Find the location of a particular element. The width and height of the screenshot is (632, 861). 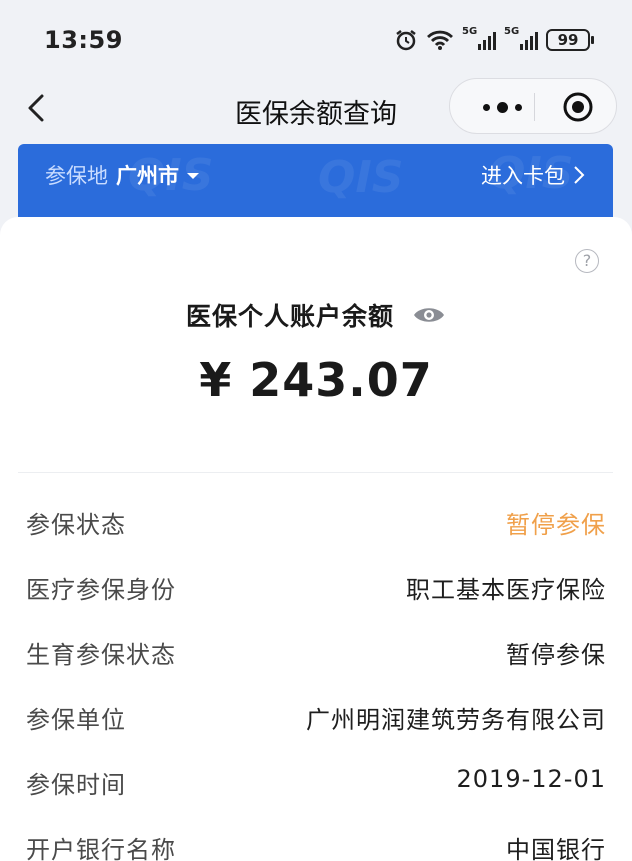

battery-icon: 99 is located at coordinates (570, 40).